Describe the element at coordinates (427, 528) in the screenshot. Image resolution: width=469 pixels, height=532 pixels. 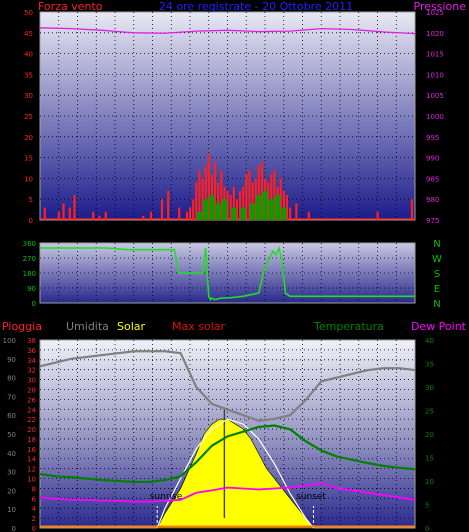
I see `temperature-tick-label: 0` at that location.